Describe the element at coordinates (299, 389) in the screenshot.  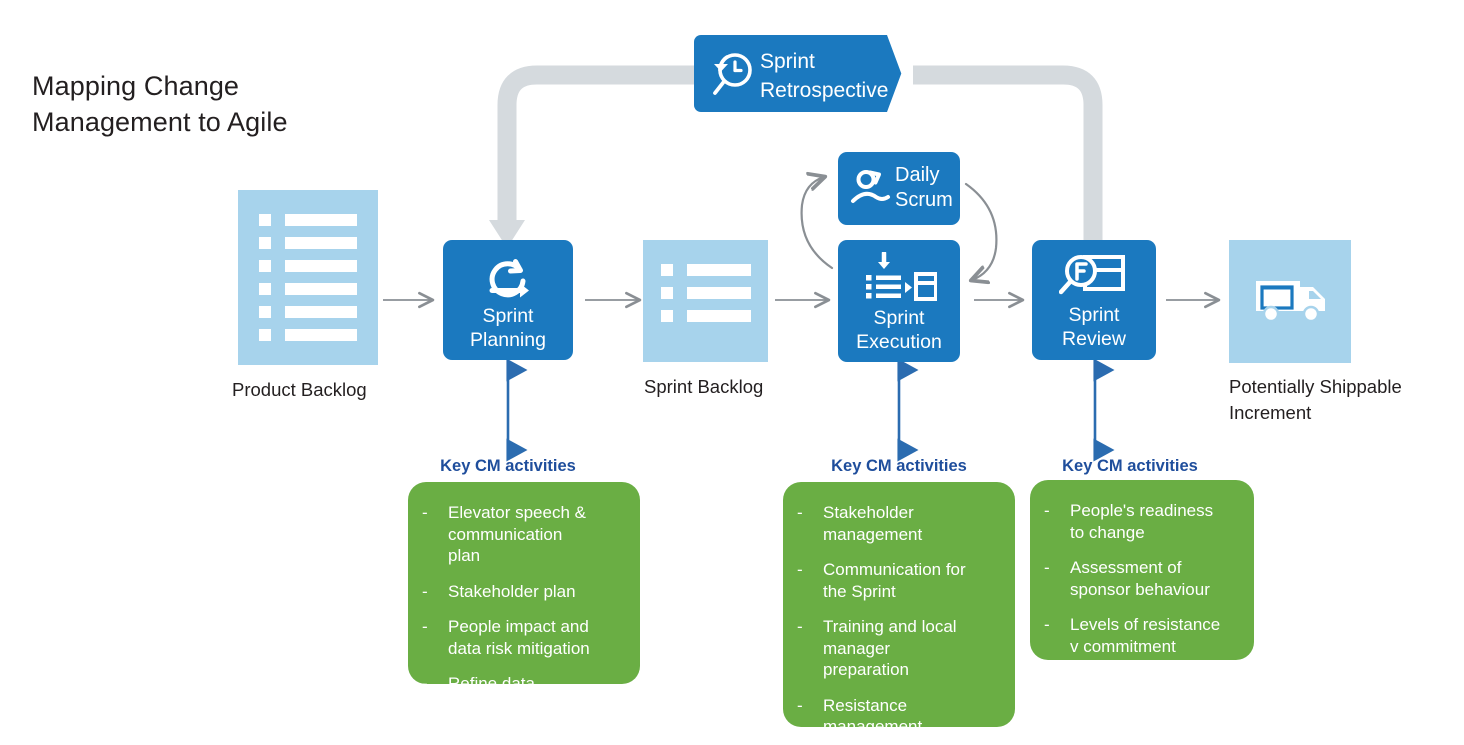
I see `product-backlog-caption: Product Backlog` at that location.